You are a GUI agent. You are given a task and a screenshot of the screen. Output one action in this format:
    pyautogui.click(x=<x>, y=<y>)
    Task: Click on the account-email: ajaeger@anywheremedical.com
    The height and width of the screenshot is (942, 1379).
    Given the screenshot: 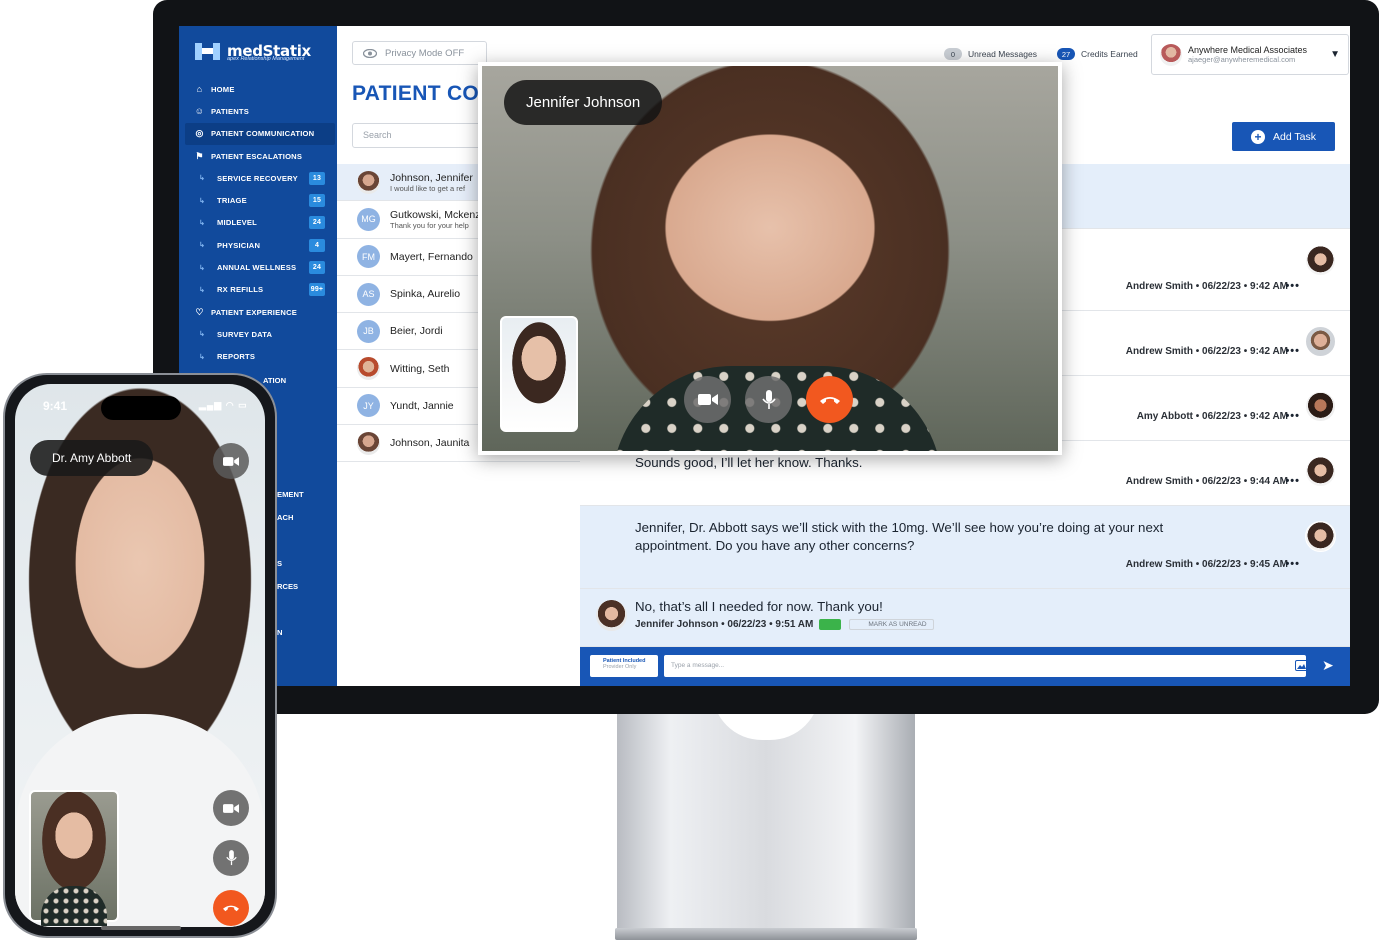 What is the action you would take?
    pyautogui.click(x=1242, y=59)
    